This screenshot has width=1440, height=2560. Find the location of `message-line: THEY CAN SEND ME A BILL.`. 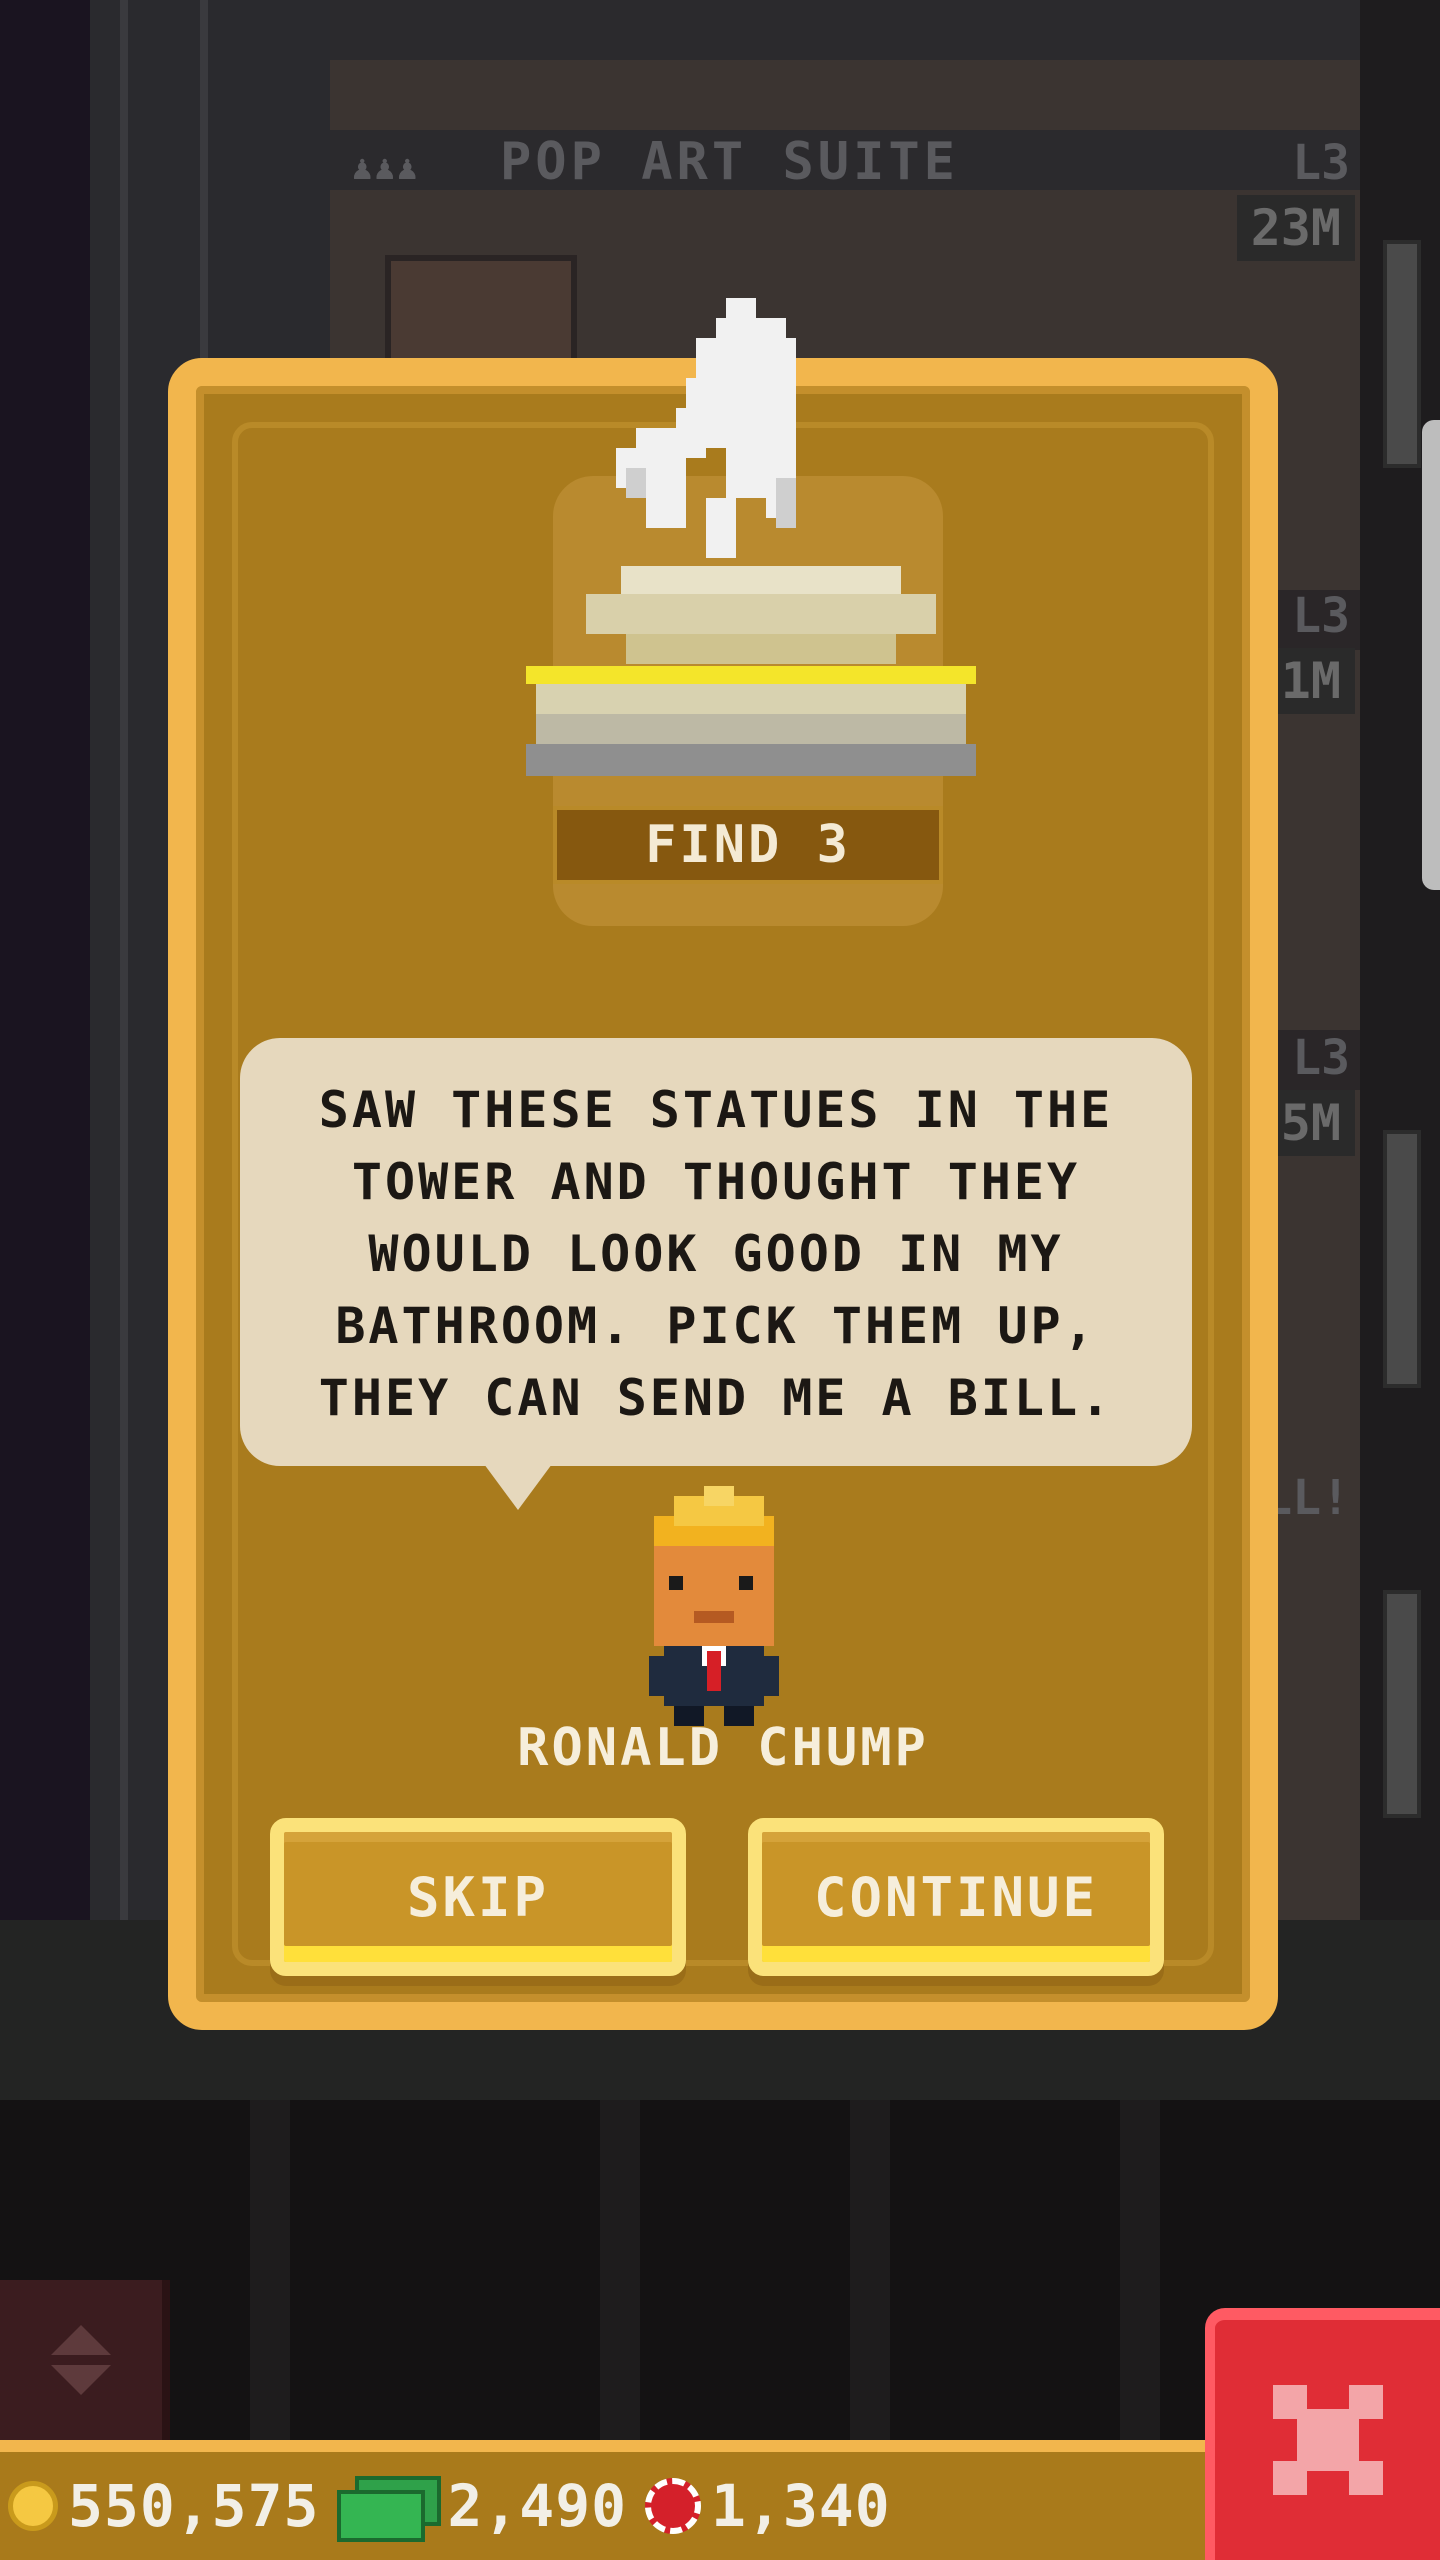

message-line: THEY CAN SEND ME A BILL. is located at coordinates (716, 1398).